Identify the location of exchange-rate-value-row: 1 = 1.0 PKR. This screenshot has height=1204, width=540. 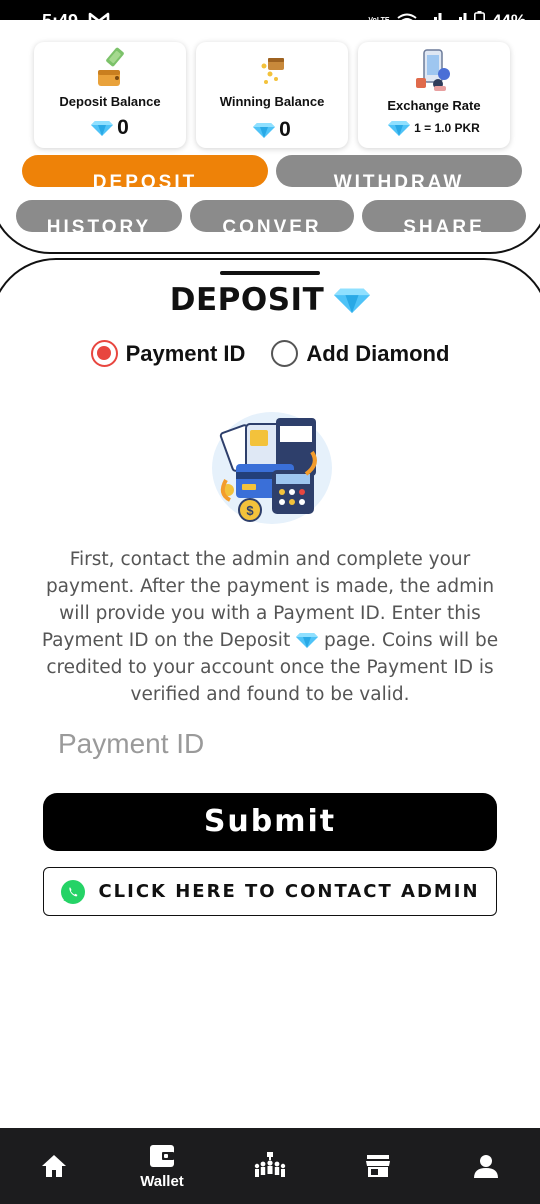
(434, 128).